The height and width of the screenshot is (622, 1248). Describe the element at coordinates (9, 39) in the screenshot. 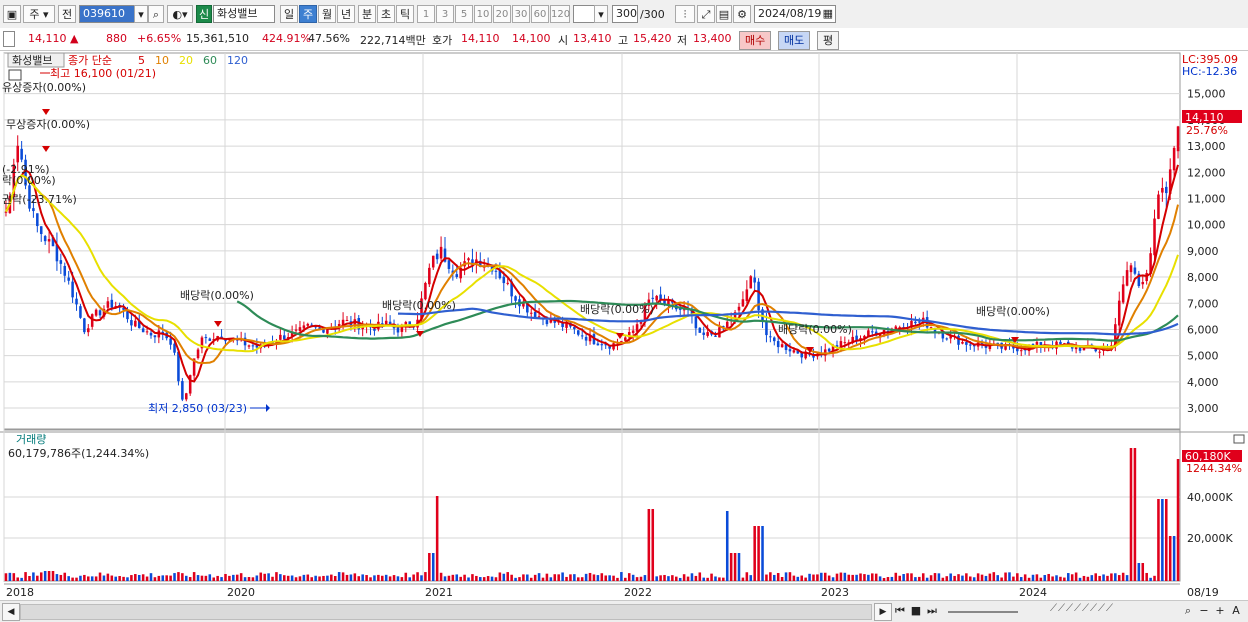

I see `layout-toggle-icon` at that location.